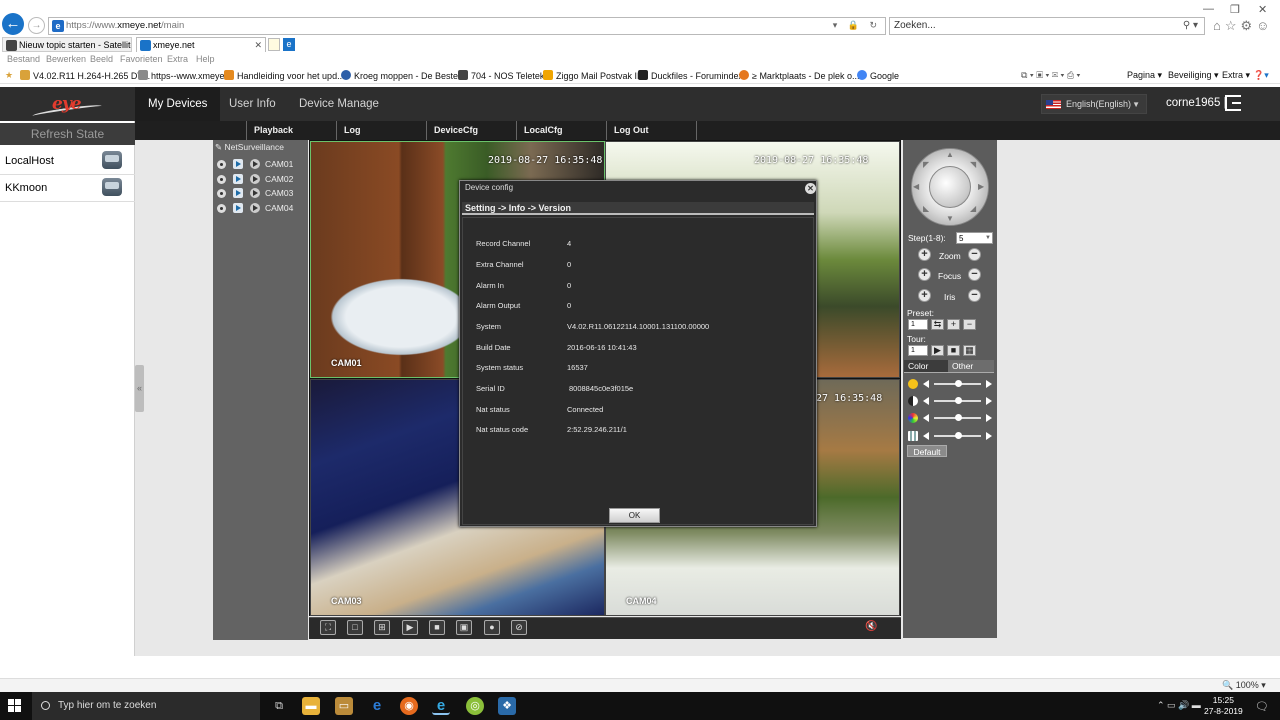 This screenshot has height=720, width=1280. Describe the element at coordinates (1047, 26) in the screenshot. I see `search-box: Zoeken... ⚲ ▾` at that location.